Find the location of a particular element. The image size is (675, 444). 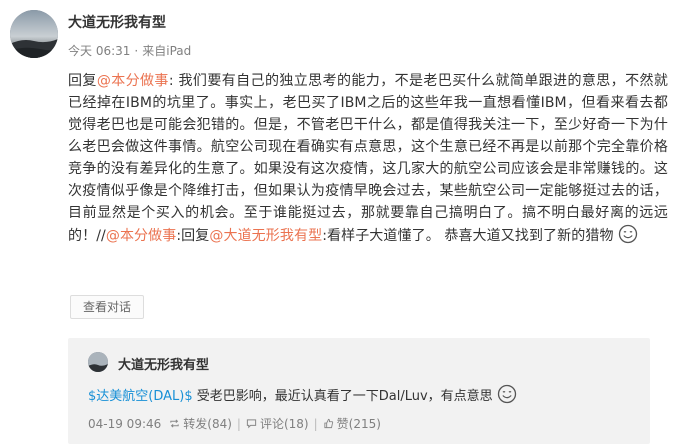

retweet-time: 04-19 09:46 is located at coordinates (124, 424).